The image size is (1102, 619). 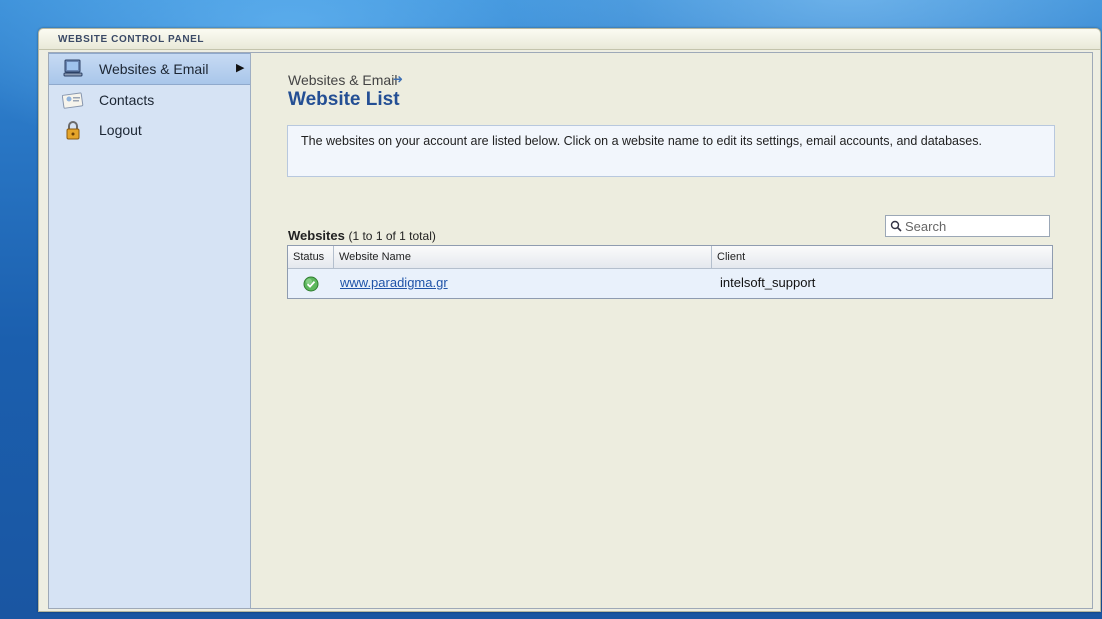 What do you see at coordinates (316, 235) in the screenshot?
I see `section-title-label: Websites` at bounding box center [316, 235].